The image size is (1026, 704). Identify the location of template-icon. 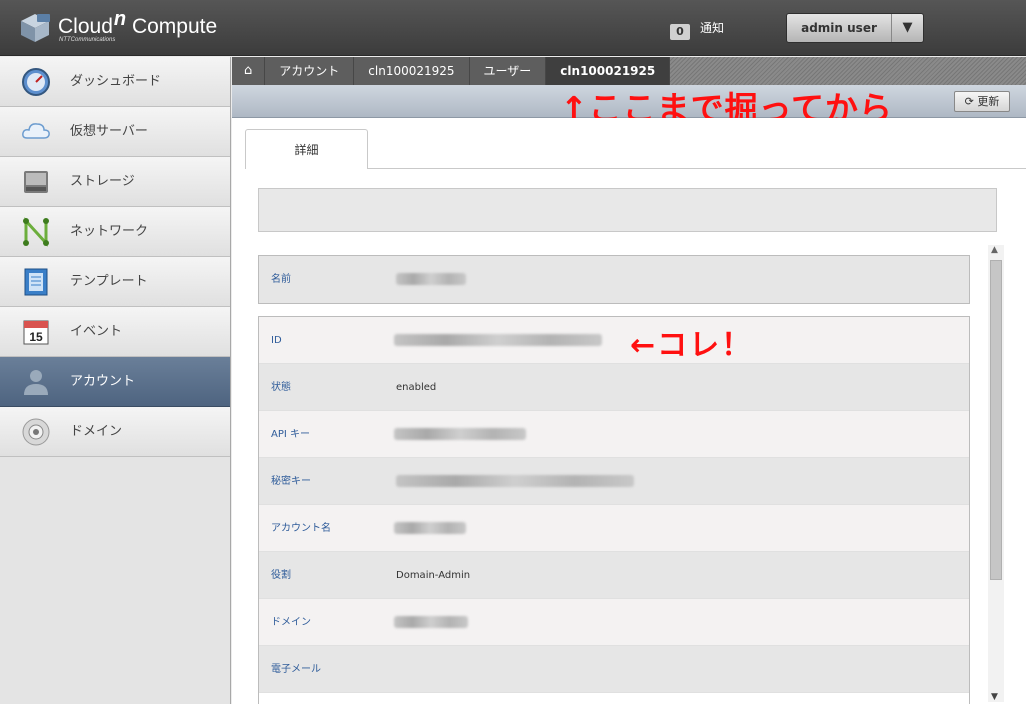
(36, 282).